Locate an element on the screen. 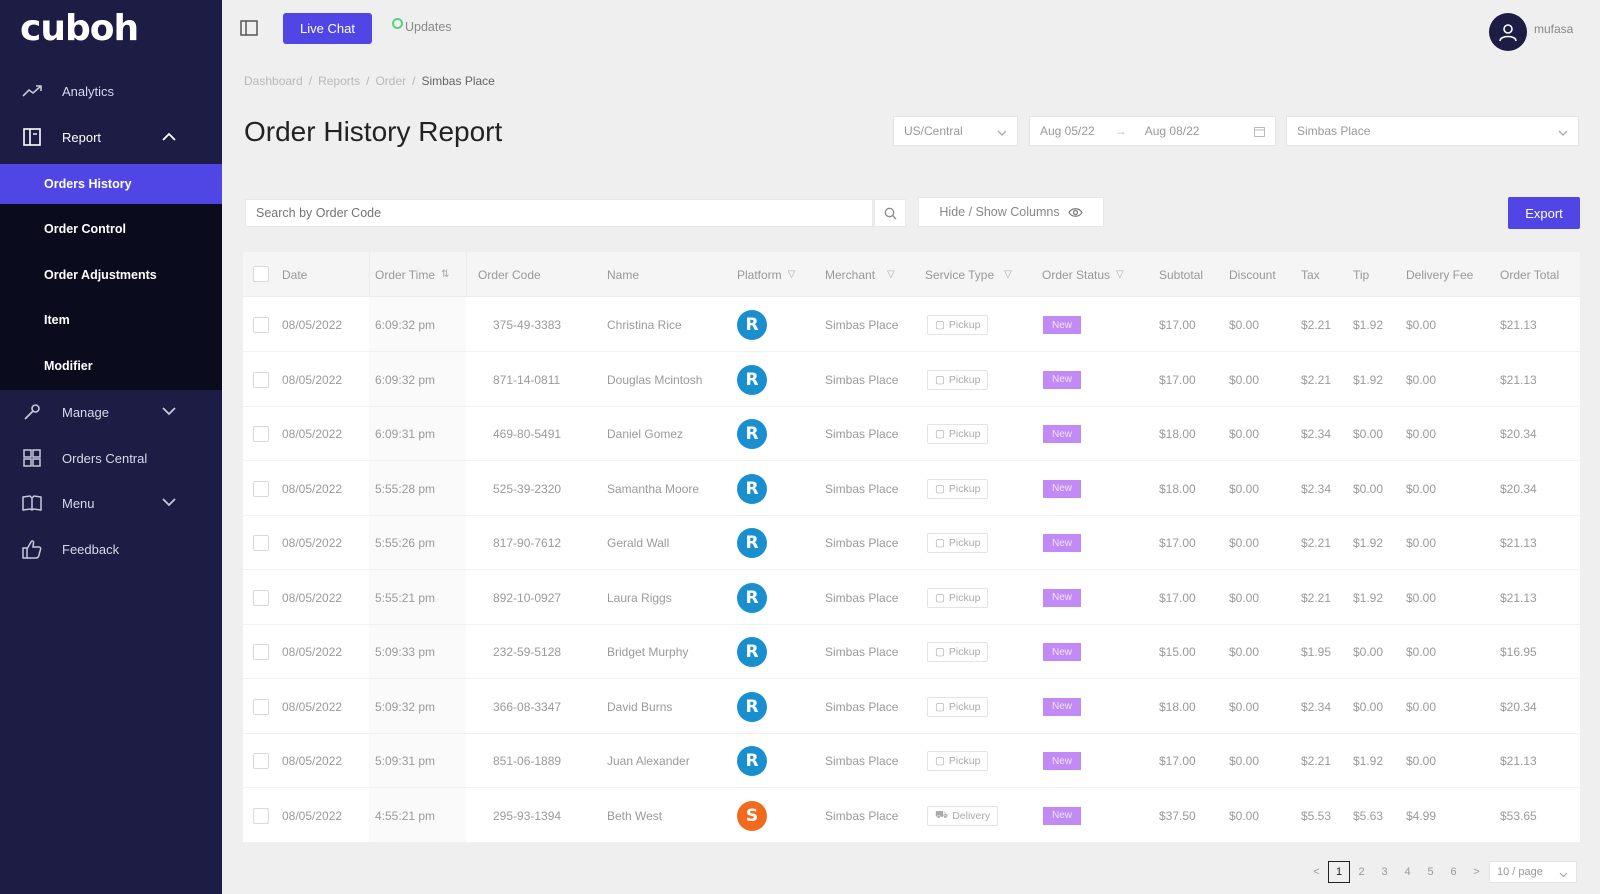  thumbs-up-icon is located at coordinates (32, 549).